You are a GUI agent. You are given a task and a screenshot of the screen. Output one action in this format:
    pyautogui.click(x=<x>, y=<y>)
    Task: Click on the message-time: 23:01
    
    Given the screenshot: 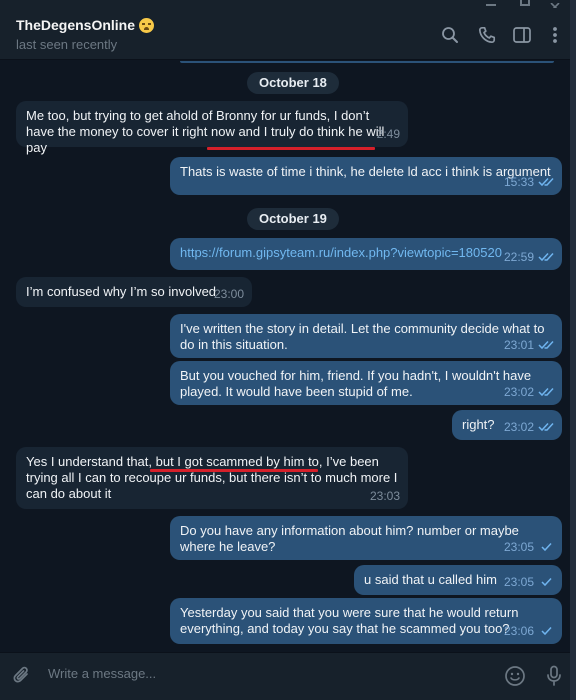 What is the action you would take?
    pyautogui.click(x=518, y=345)
    